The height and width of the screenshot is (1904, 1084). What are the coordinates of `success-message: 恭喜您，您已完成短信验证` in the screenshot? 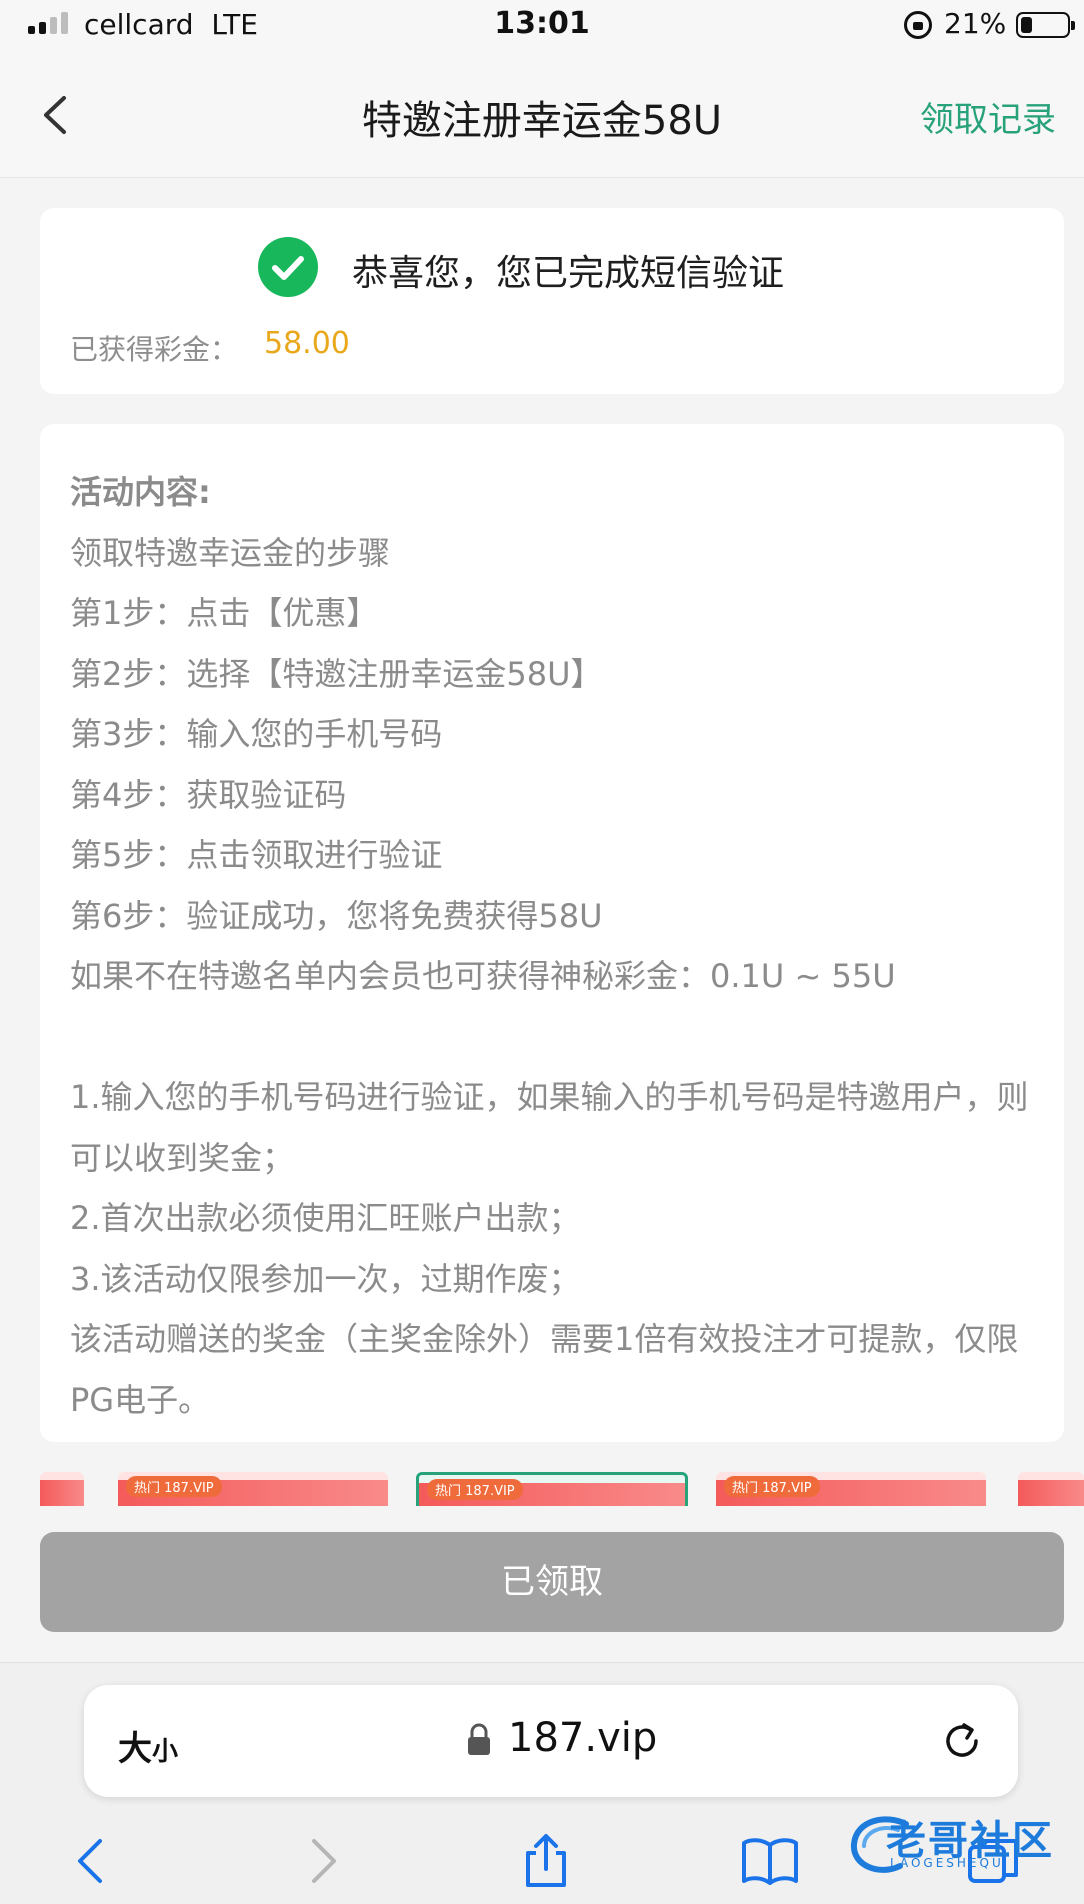 It's located at (568, 273).